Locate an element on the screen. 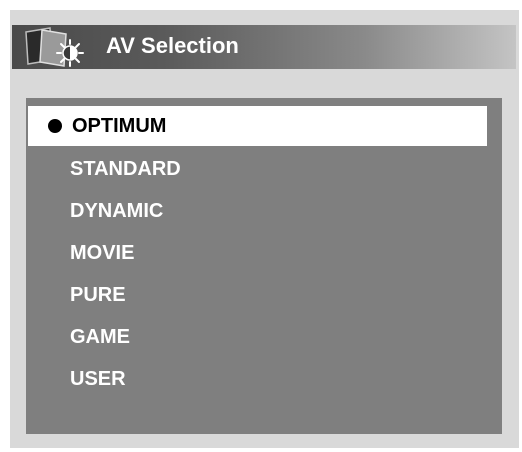 This screenshot has height=452, width=522. menu-item-user: USER is located at coordinates (264, 379).